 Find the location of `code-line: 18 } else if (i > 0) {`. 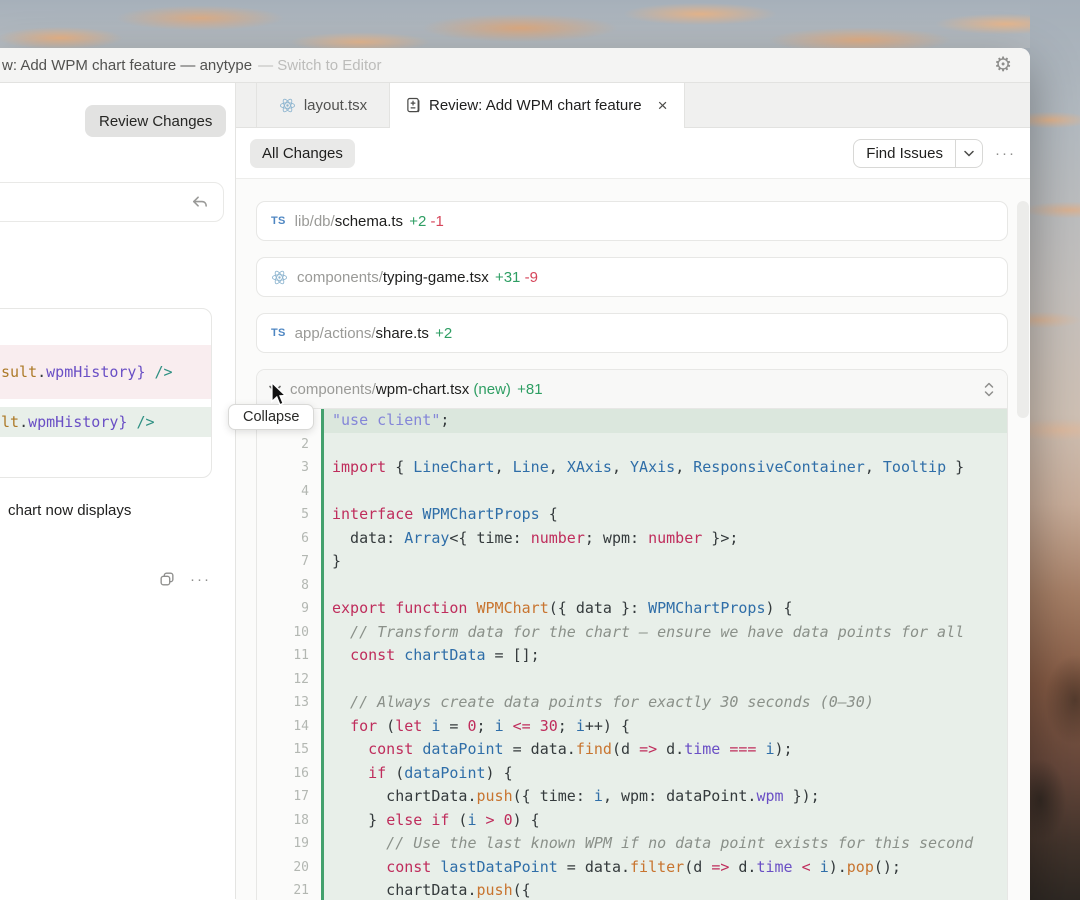

code-line: 18 } else if (i > 0) { is located at coordinates (632, 820).